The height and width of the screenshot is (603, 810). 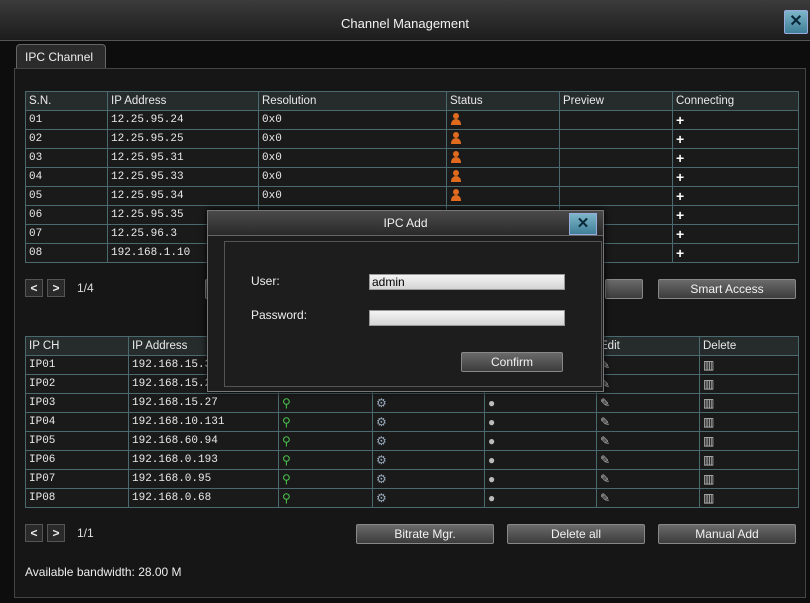 I want to click on table-row: IP07 192.168.0.95 ⚲ ⚙ ● ✎ ▥, so click(x=412, y=479).